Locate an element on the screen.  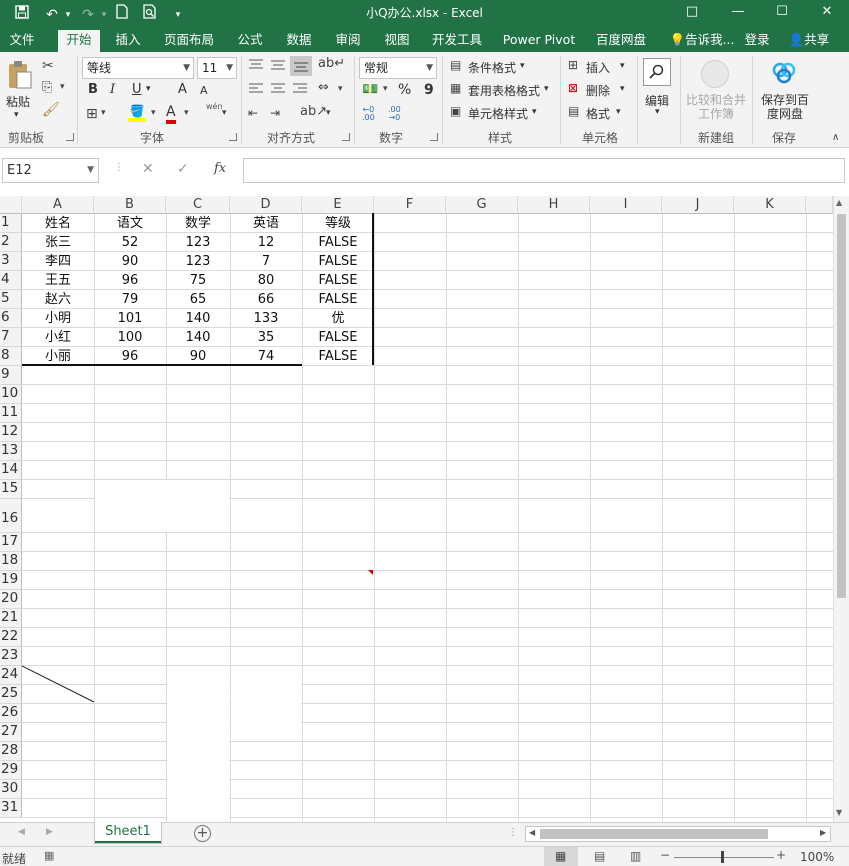
row-header: 18 is located at coordinates (11, 561).